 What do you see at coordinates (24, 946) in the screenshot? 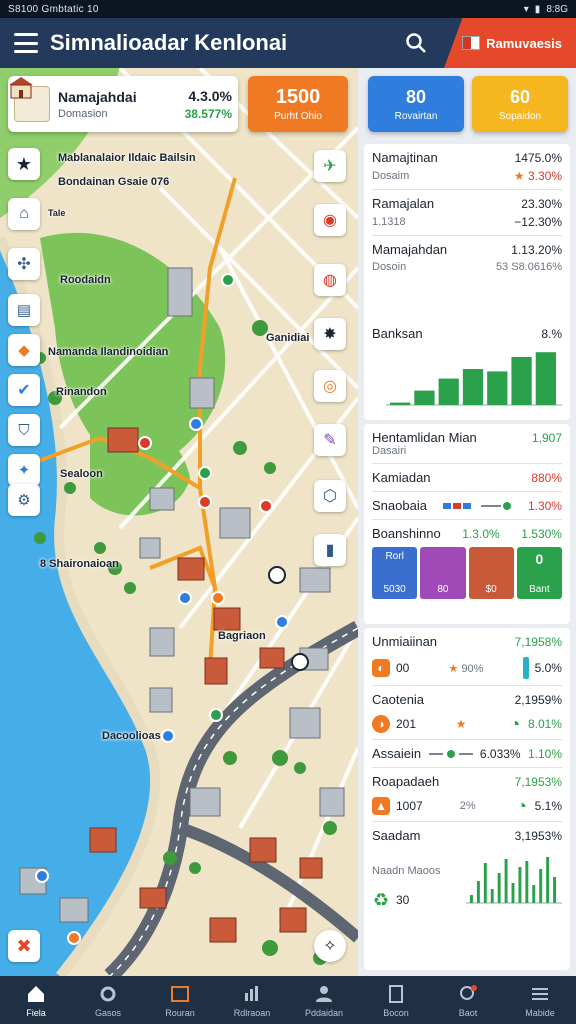
I see `tool-bulldoze-button: ✖` at bounding box center [24, 946].